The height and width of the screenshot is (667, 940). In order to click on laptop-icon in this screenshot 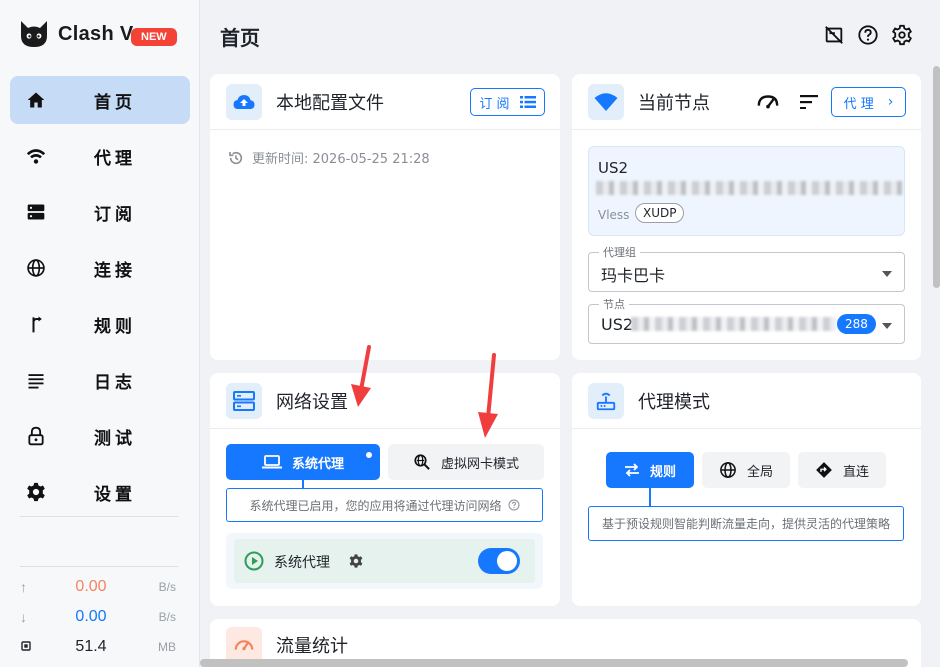, I will do `click(271, 462)`.